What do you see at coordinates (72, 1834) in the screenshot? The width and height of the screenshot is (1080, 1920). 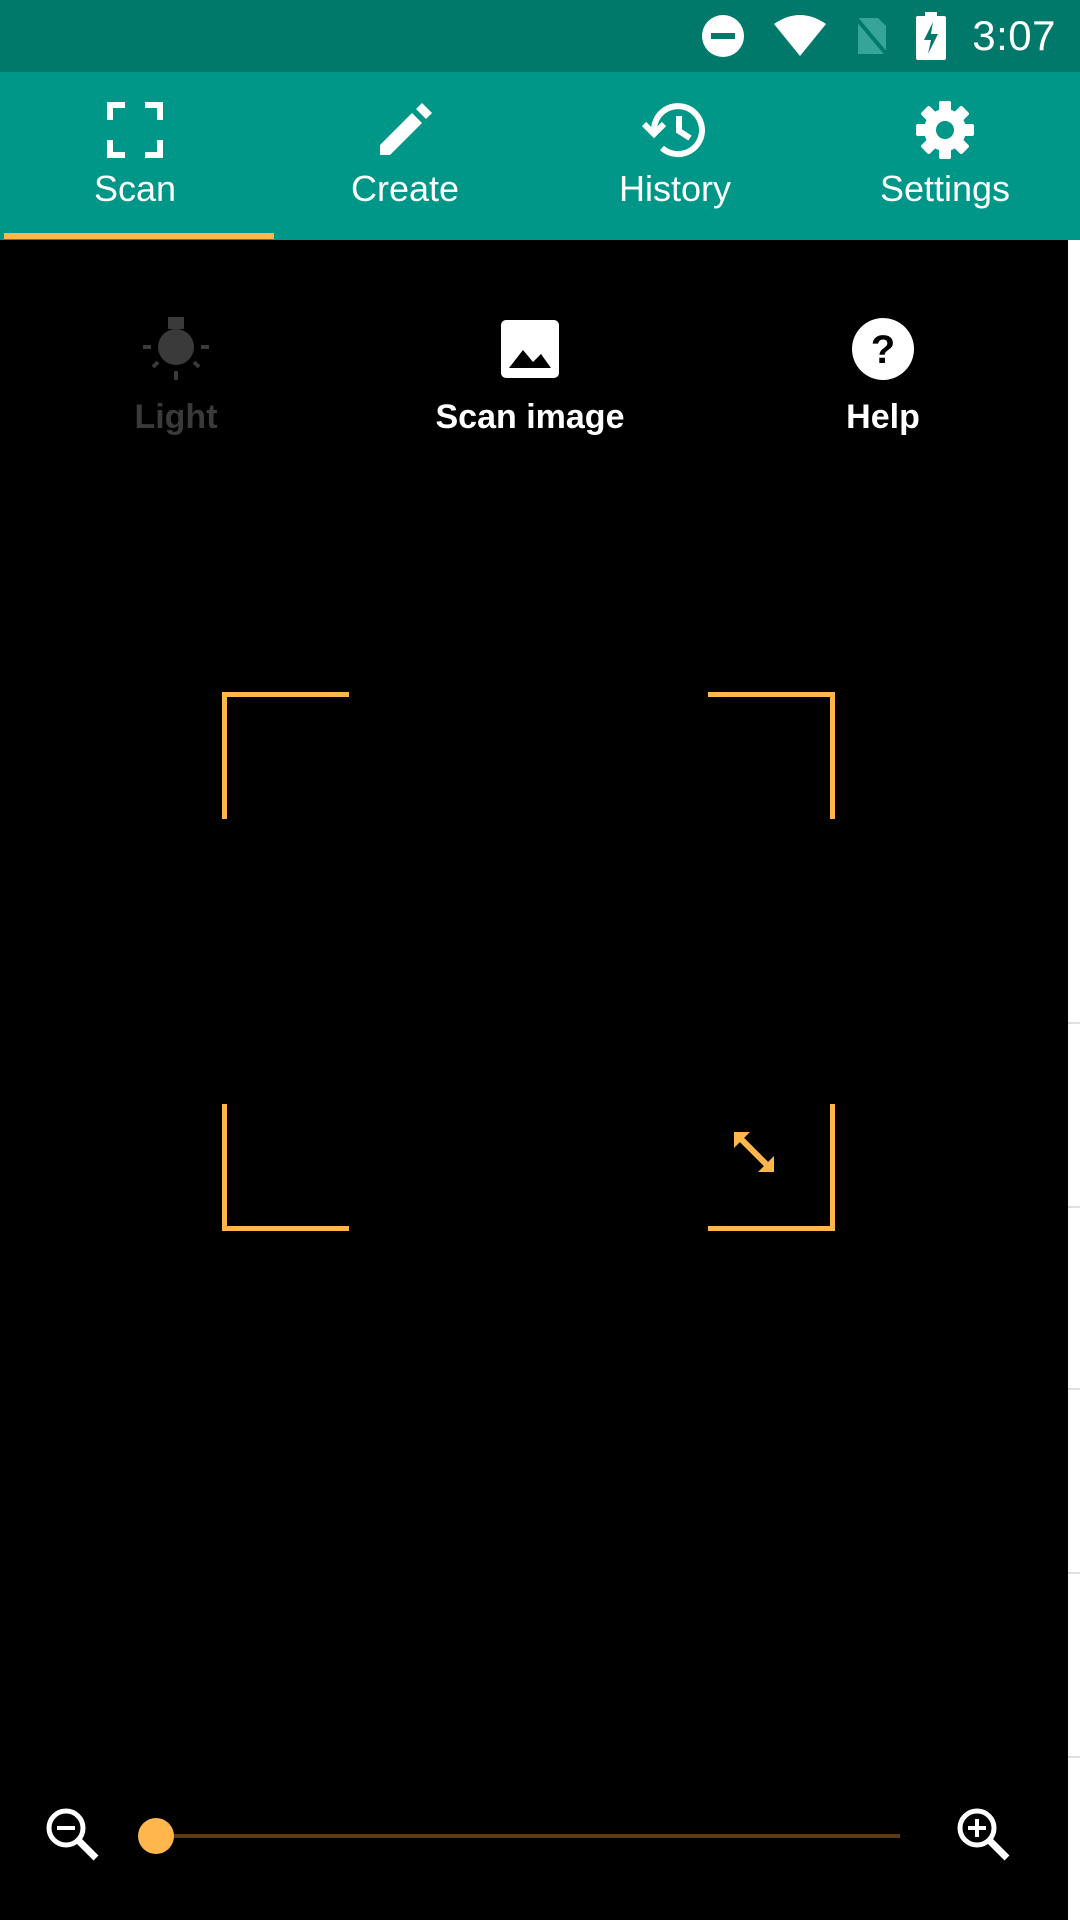 I see `zoom-out-icon` at bounding box center [72, 1834].